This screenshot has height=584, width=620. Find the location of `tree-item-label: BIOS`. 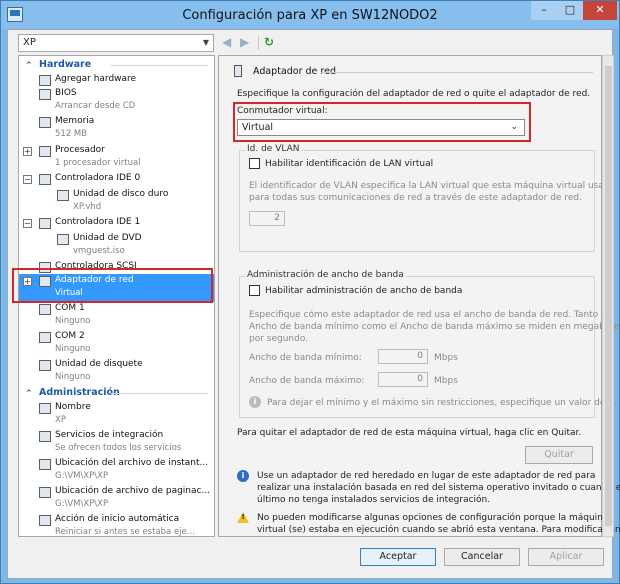

tree-item-label: BIOS is located at coordinates (66, 93).